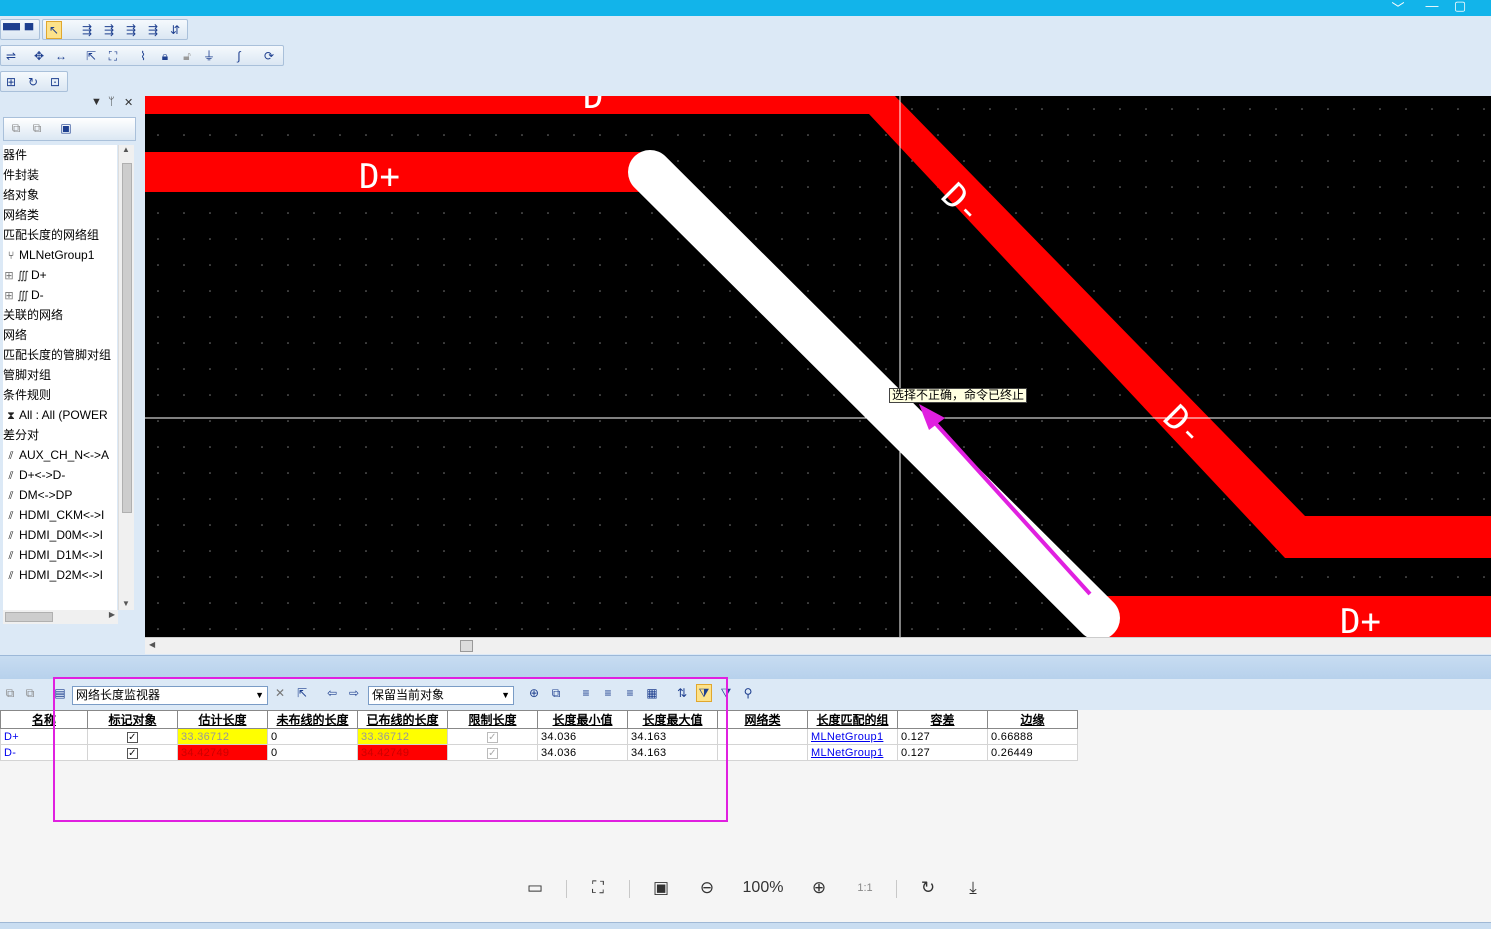  Describe the element at coordinates (402, 736) in the screenshot. I see `cell-routed: 33.36712` at that location.